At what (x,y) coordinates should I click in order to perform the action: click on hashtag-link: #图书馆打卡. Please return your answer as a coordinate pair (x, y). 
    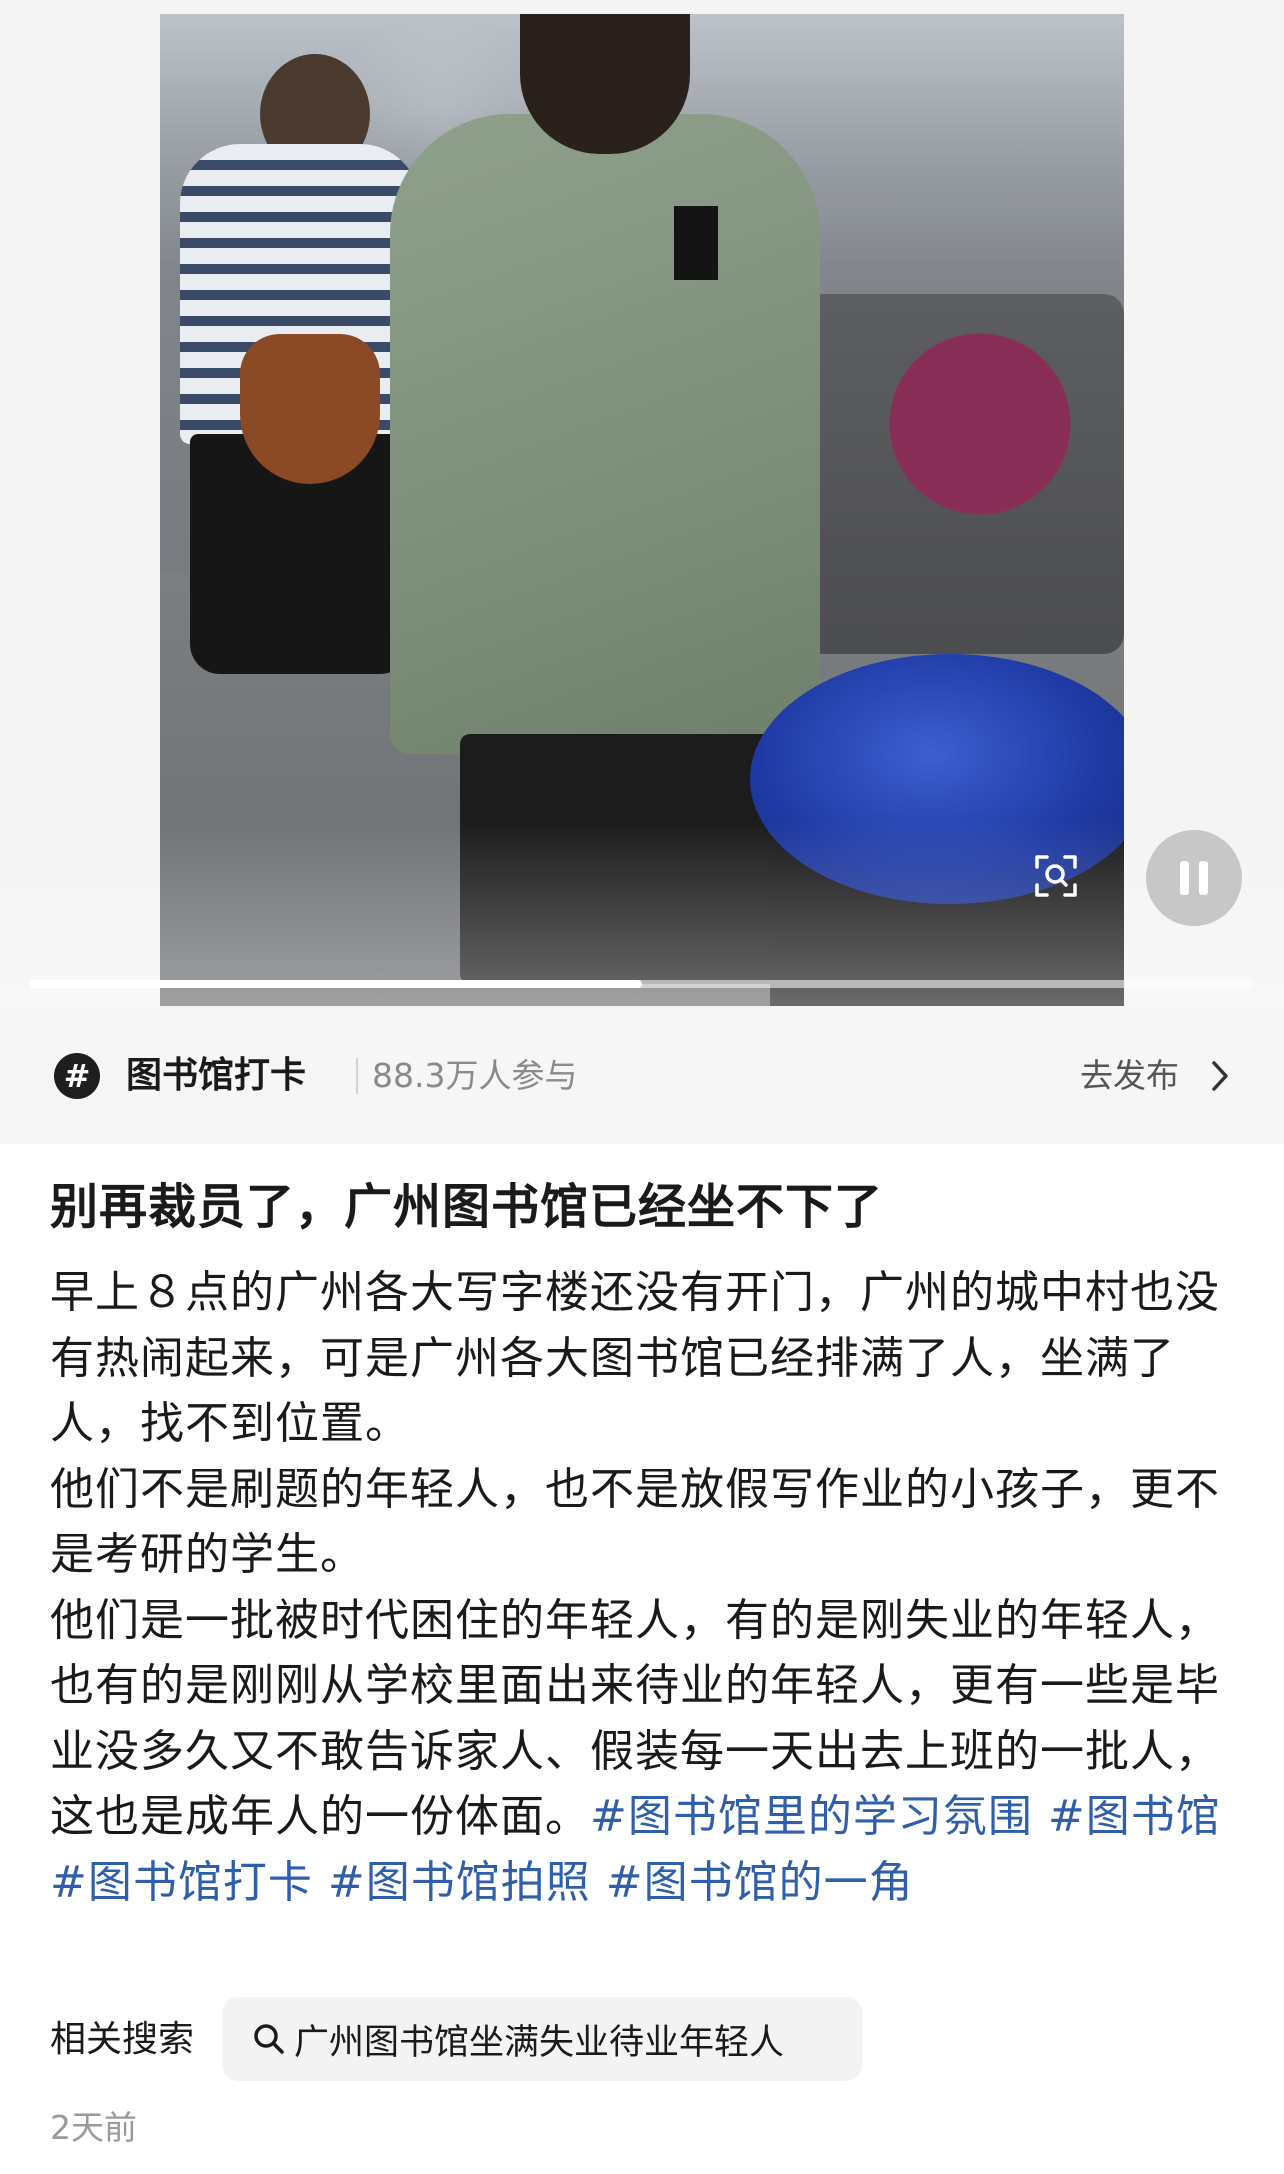
    Looking at the image, I should click on (181, 1882).